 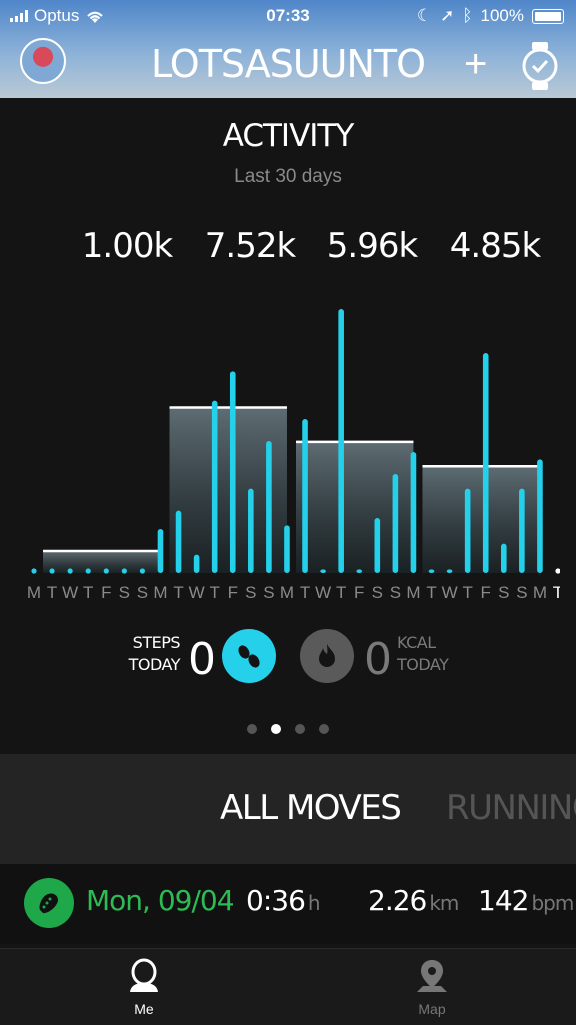 What do you see at coordinates (276, 900) in the screenshot?
I see `move-duration-value: 0:36` at bounding box center [276, 900].